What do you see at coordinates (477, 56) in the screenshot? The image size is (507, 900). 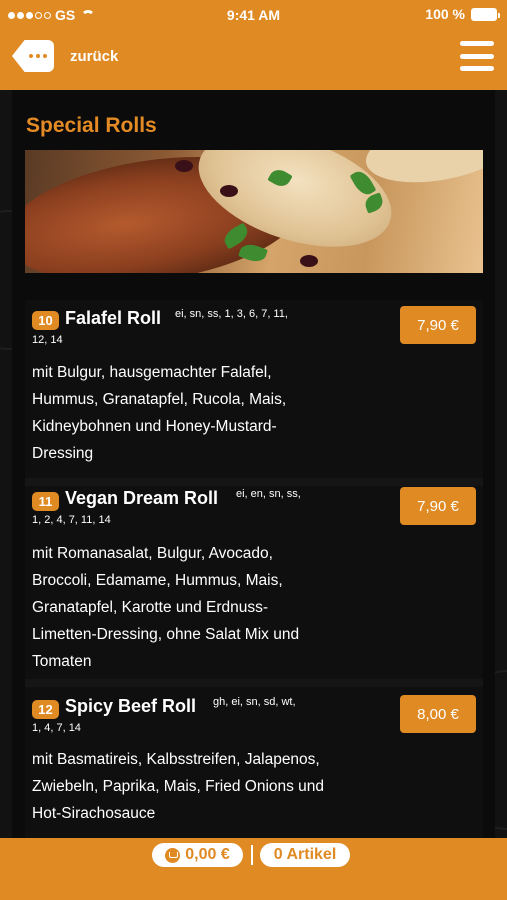 I see `hamburger-menu-icon` at bounding box center [477, 56].